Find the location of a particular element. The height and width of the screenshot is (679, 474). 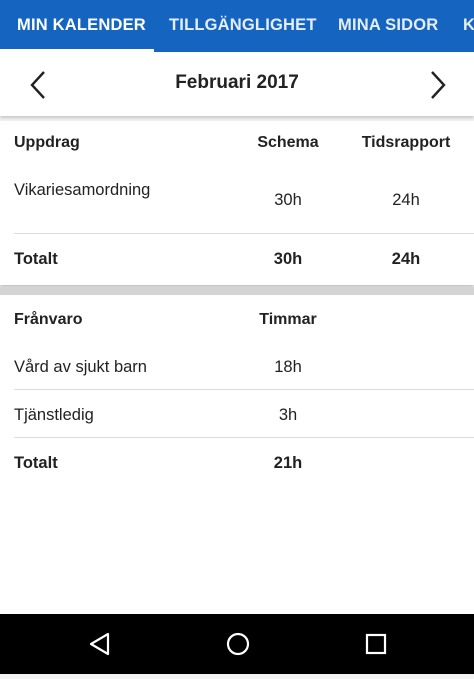

absence-hours: 3h is located at coordinates (288, 415).